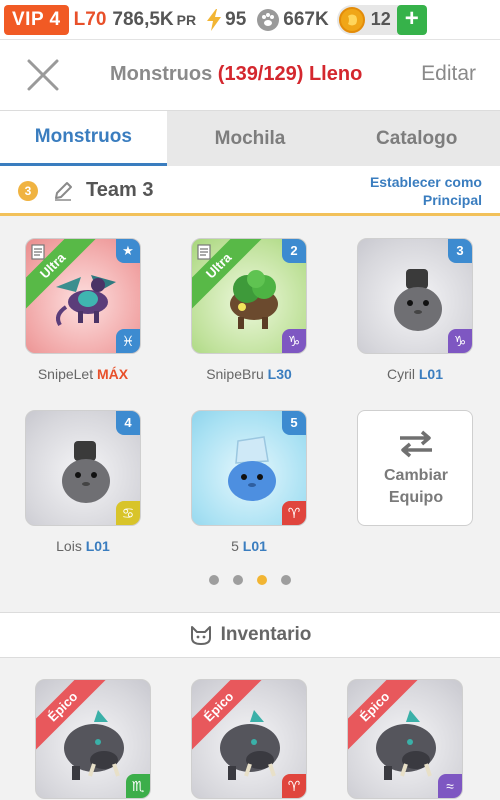 Image resolution: width=500 pixels, height=800 pixels. I want to click on gold-currency-value: 12, so click(380, 19).